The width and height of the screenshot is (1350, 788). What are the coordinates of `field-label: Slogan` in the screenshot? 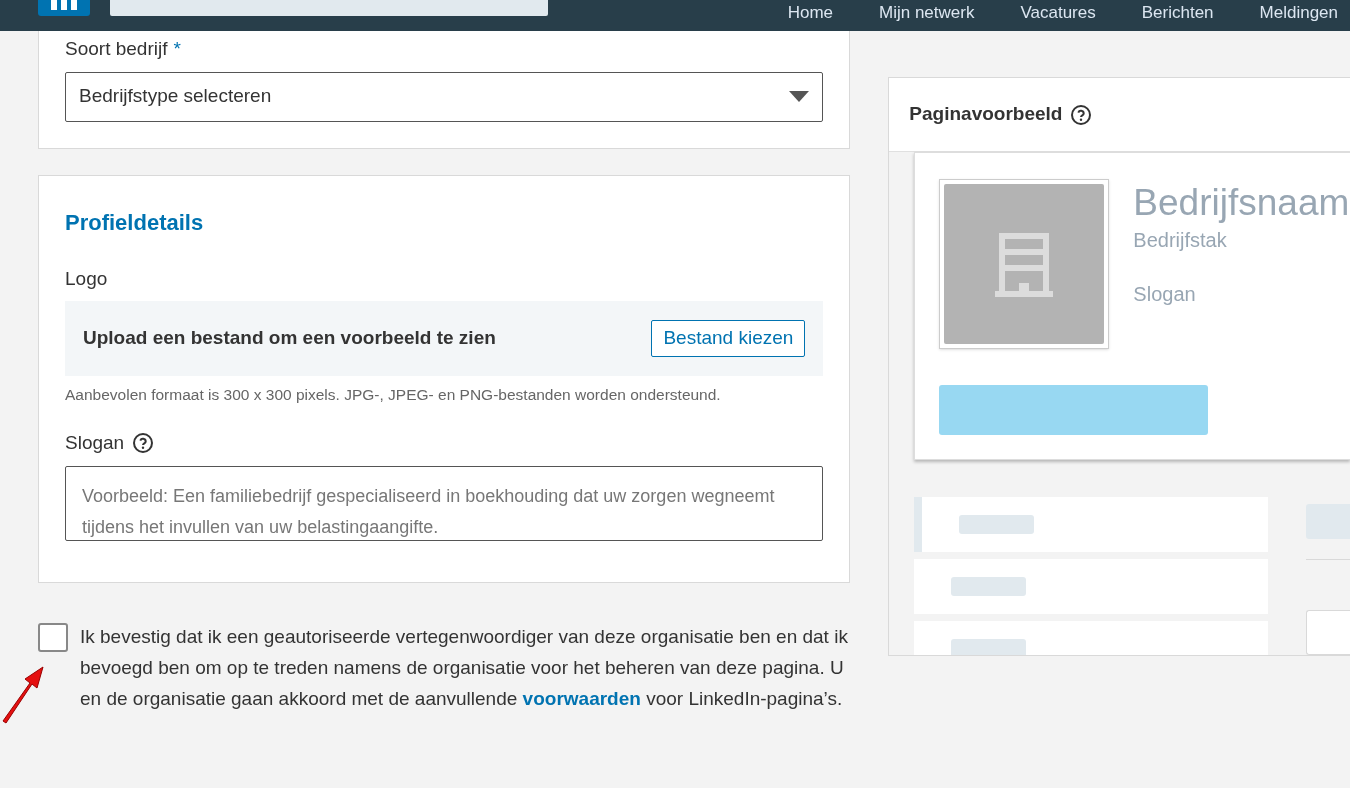 It's located at (95, 443).